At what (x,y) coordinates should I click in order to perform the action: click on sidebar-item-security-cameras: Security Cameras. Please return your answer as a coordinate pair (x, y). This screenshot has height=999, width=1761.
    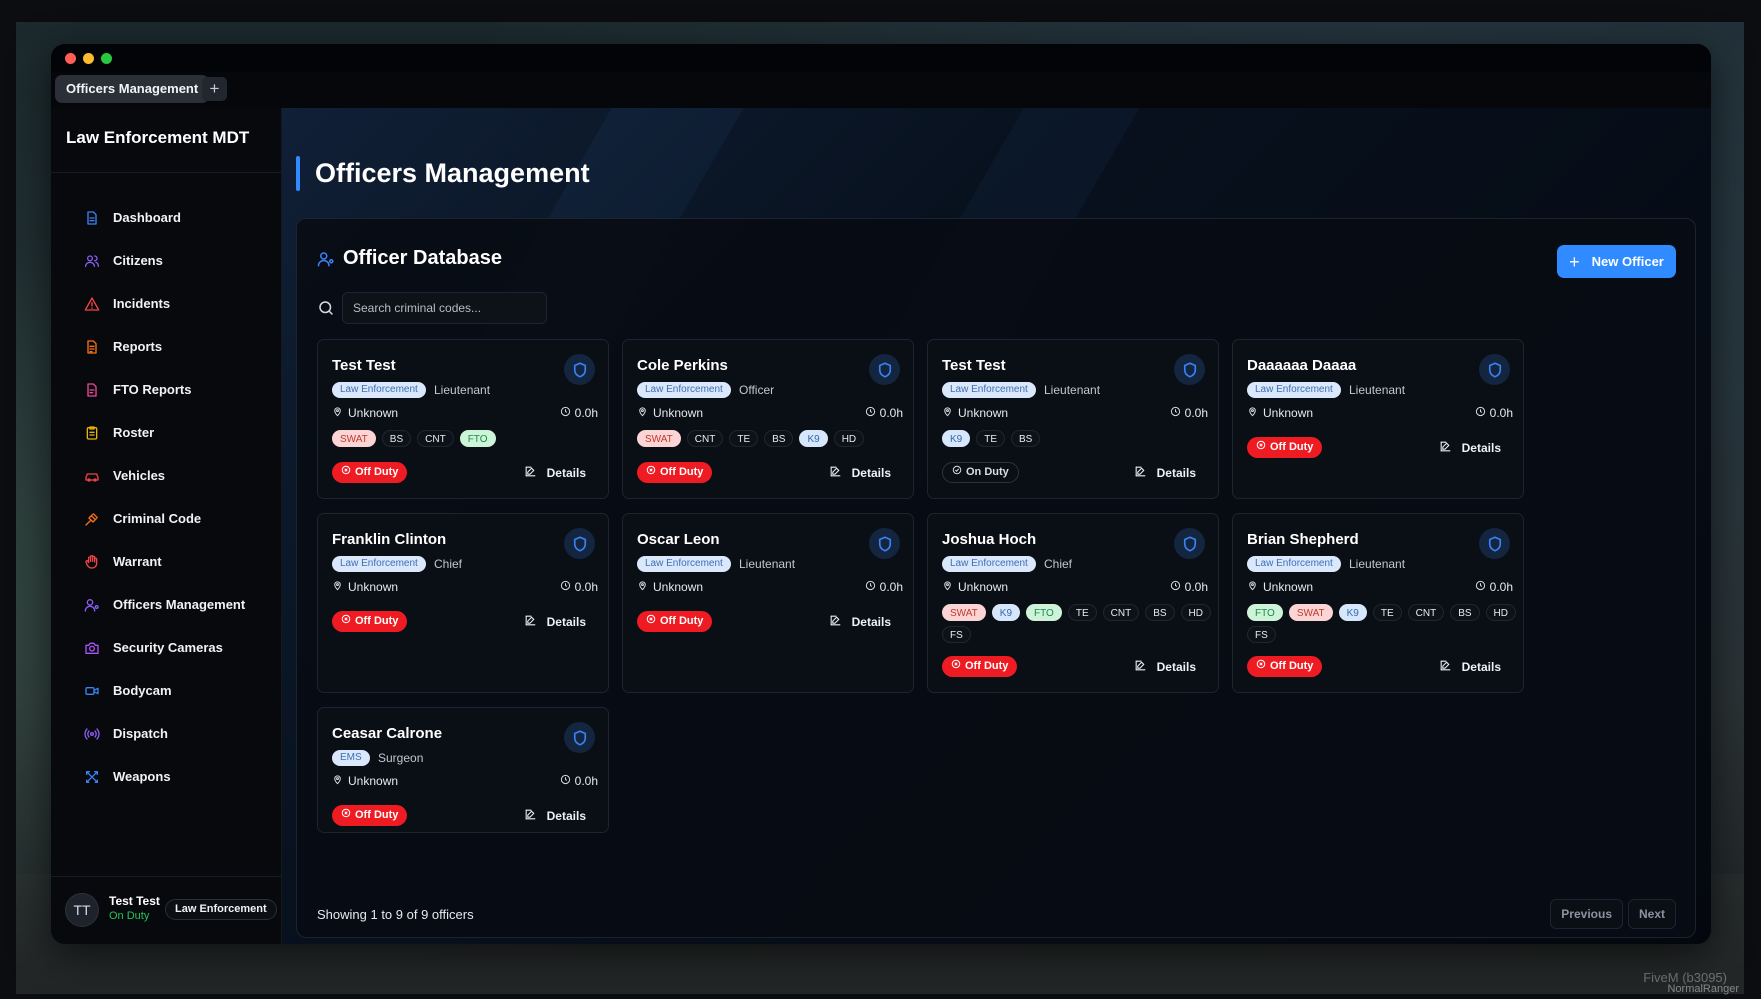
    Looking at the image, I should click on (166, 647).